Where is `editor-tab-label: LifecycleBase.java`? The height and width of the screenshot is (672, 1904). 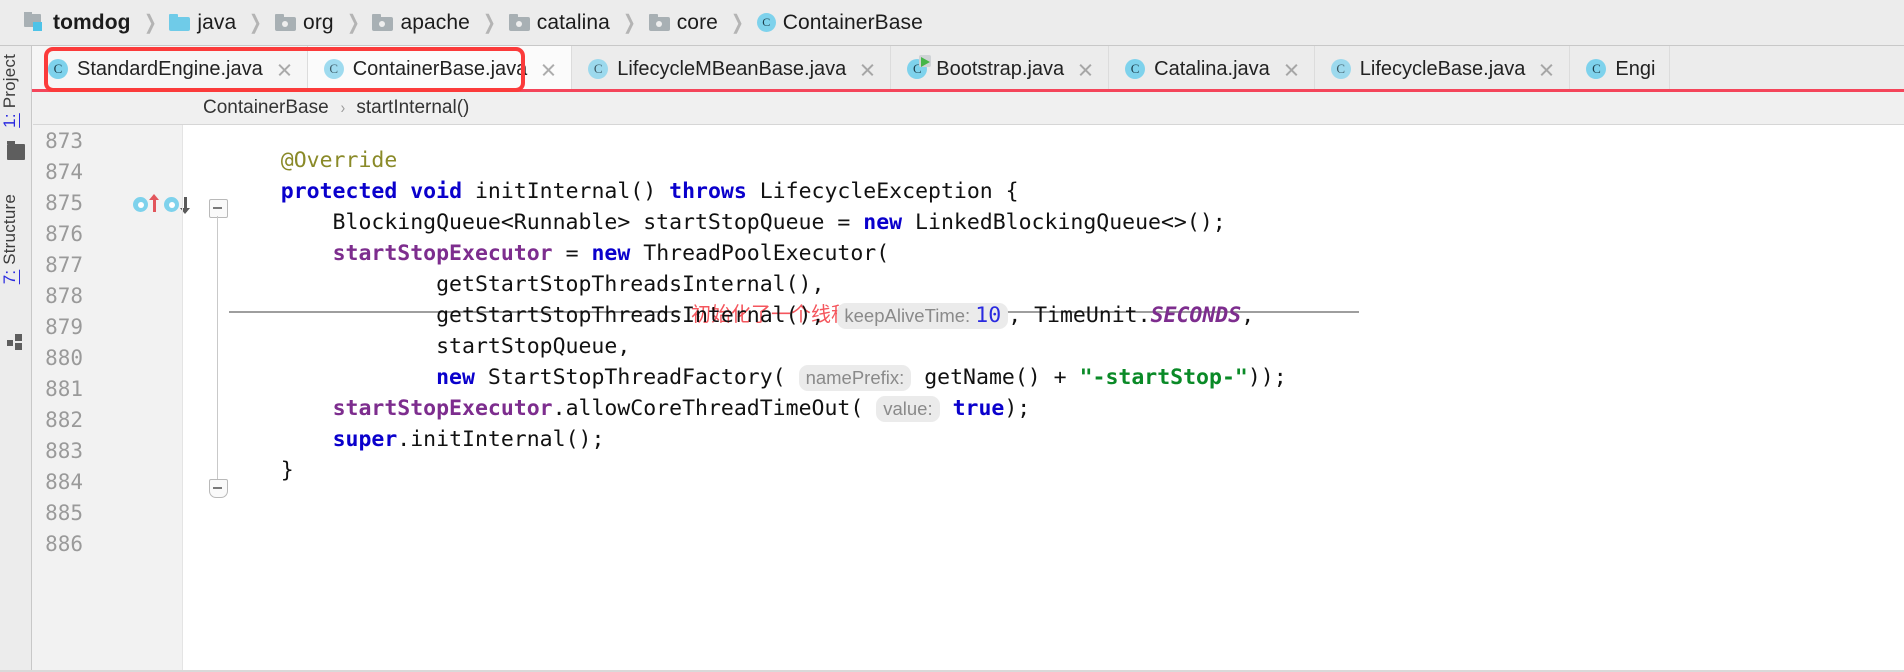
editor-tab-label: LifecycleBase.java is located at coordinates (1442, 68).